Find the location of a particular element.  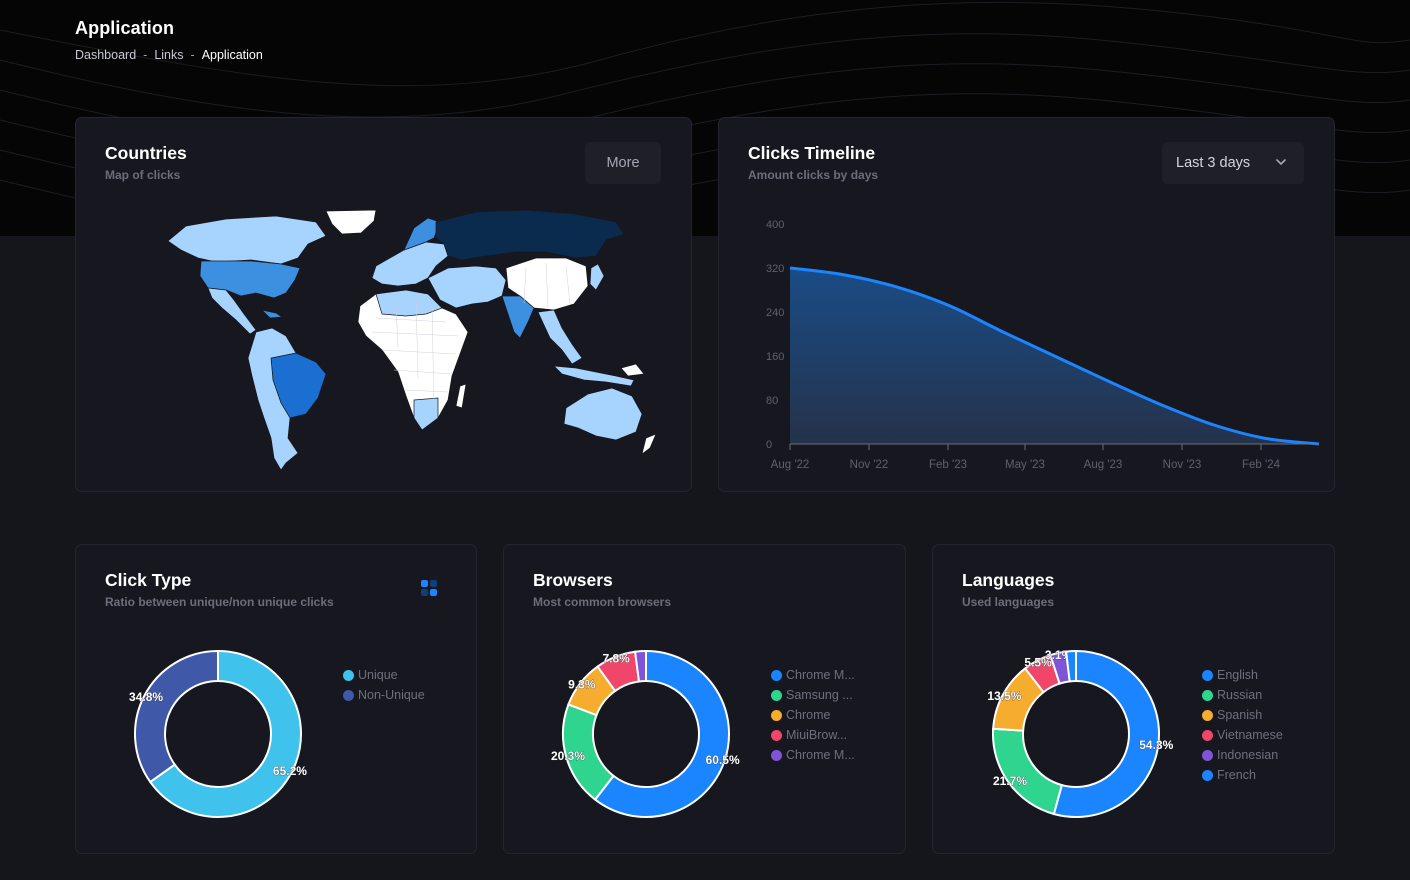

y-tick-label: 320 is located at coordinates (775, 269).